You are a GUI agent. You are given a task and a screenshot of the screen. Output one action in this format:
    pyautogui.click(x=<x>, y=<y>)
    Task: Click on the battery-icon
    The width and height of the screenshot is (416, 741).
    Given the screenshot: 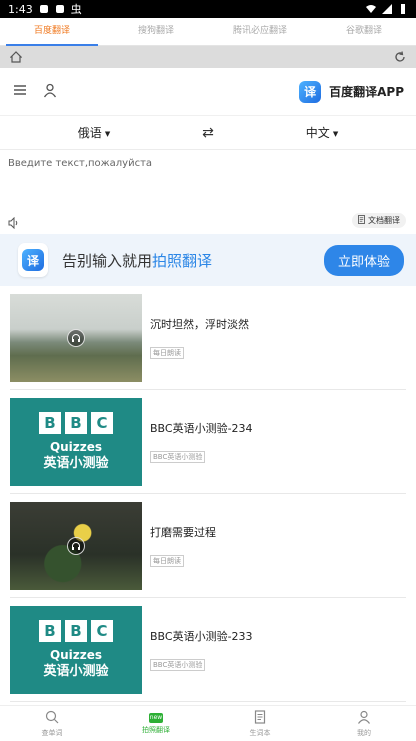 What is the action you would take?
    pyautogui.click(x=403, y=9)
    